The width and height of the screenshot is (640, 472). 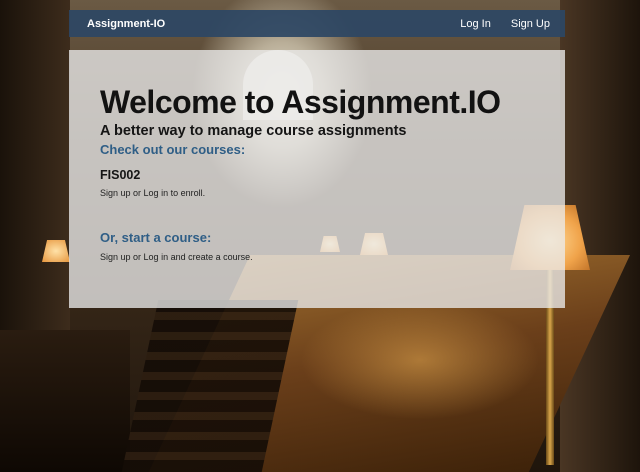 I want to click on login-link: Log In, so click(x=475, y=24).